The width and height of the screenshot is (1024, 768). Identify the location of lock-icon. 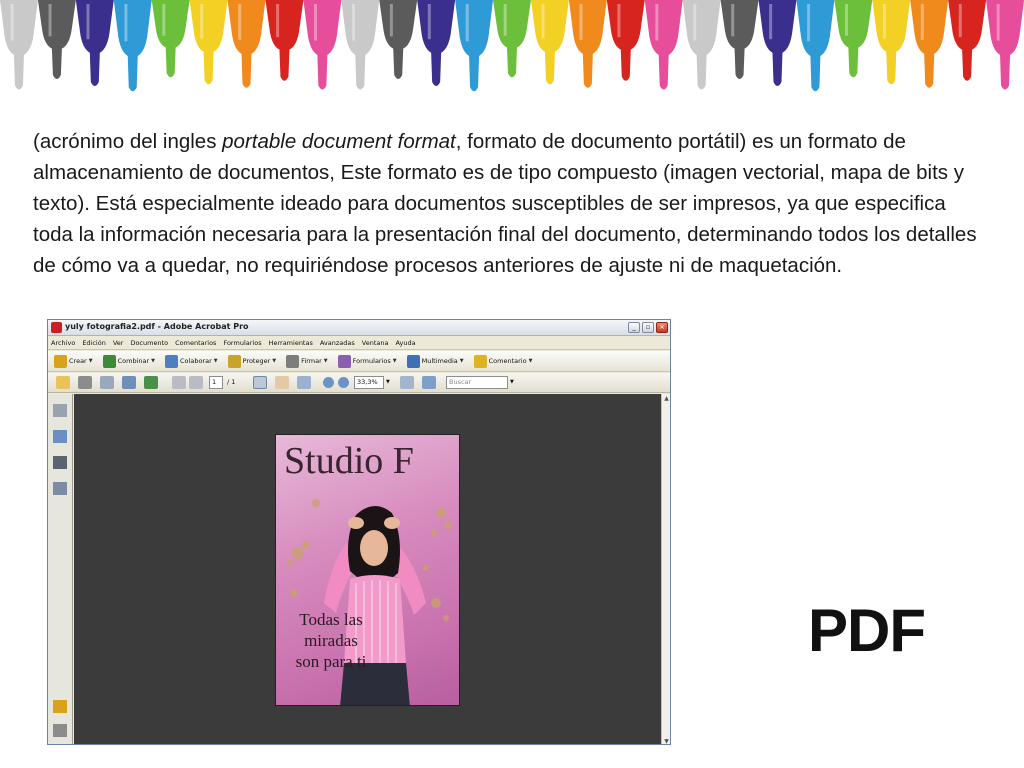
(234, 361).